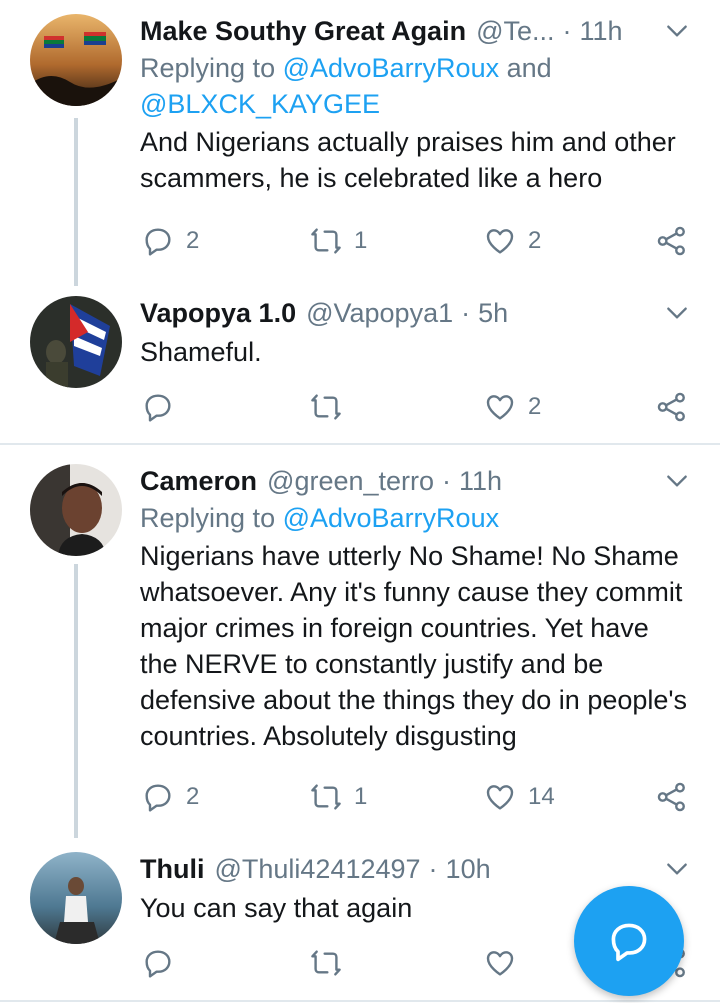  I want to click on timestamp: 10h, so click(468, 869).